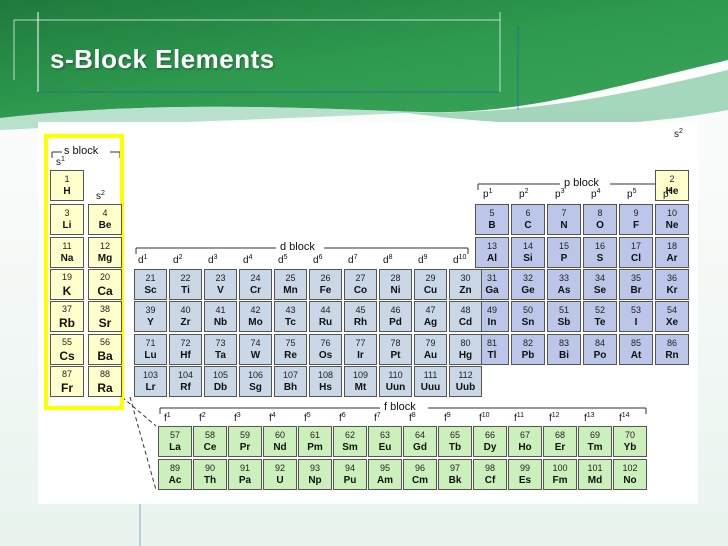 This screenshot has width=728, height=546. What do you see at coordinates (465, 375) in the screenshot?
I see `atomic-number: 112` at bounding box center [465, 375].